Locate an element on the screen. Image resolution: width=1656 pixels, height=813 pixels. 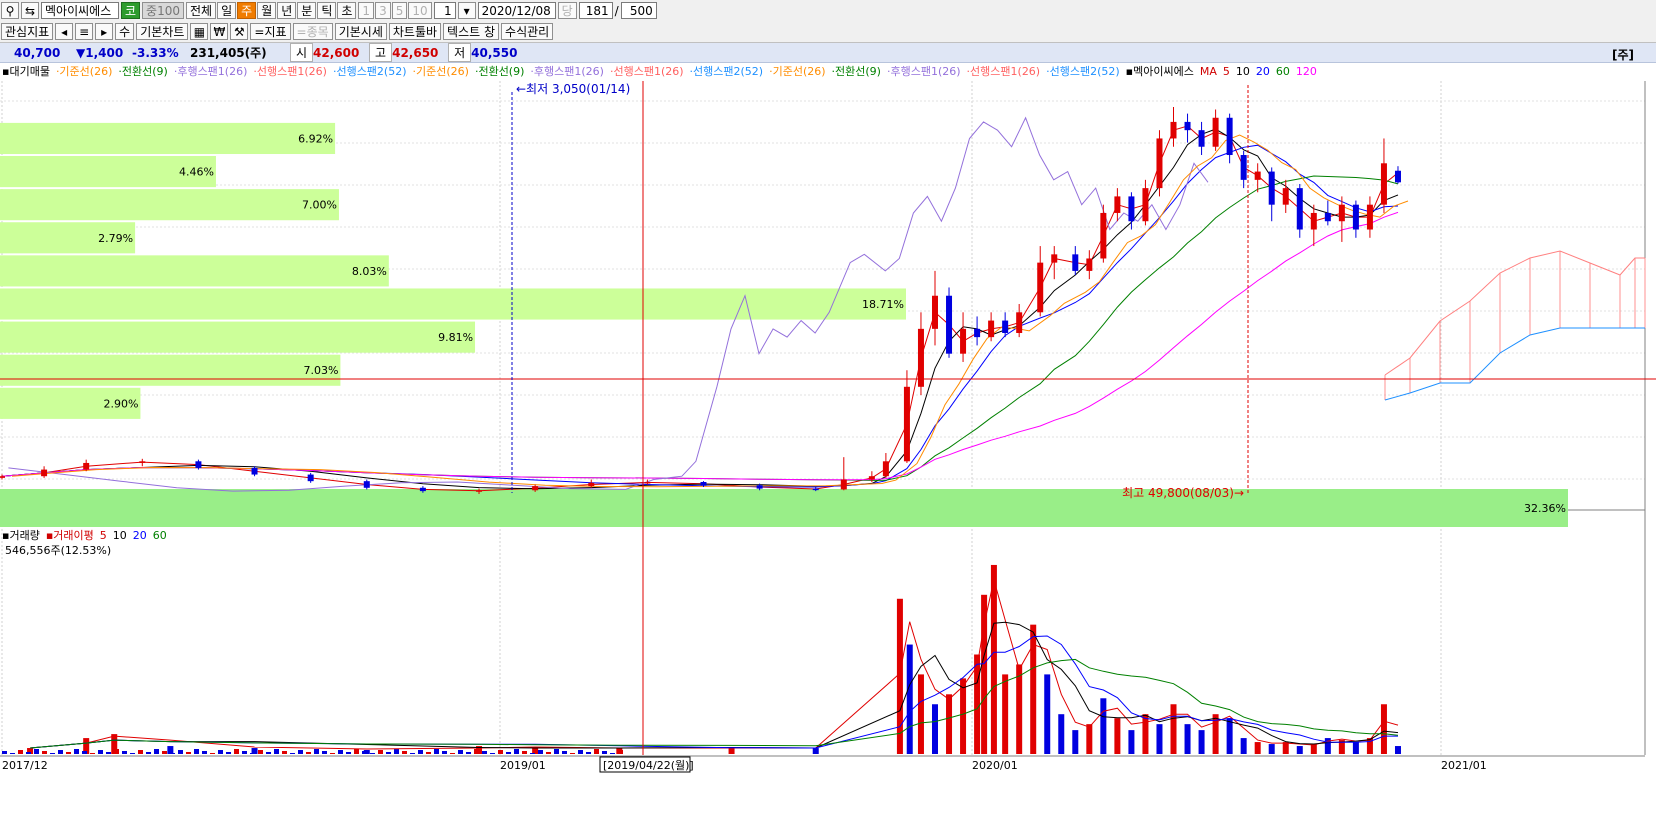
period-tab-5: 분 is located at coordinates (307, 10).